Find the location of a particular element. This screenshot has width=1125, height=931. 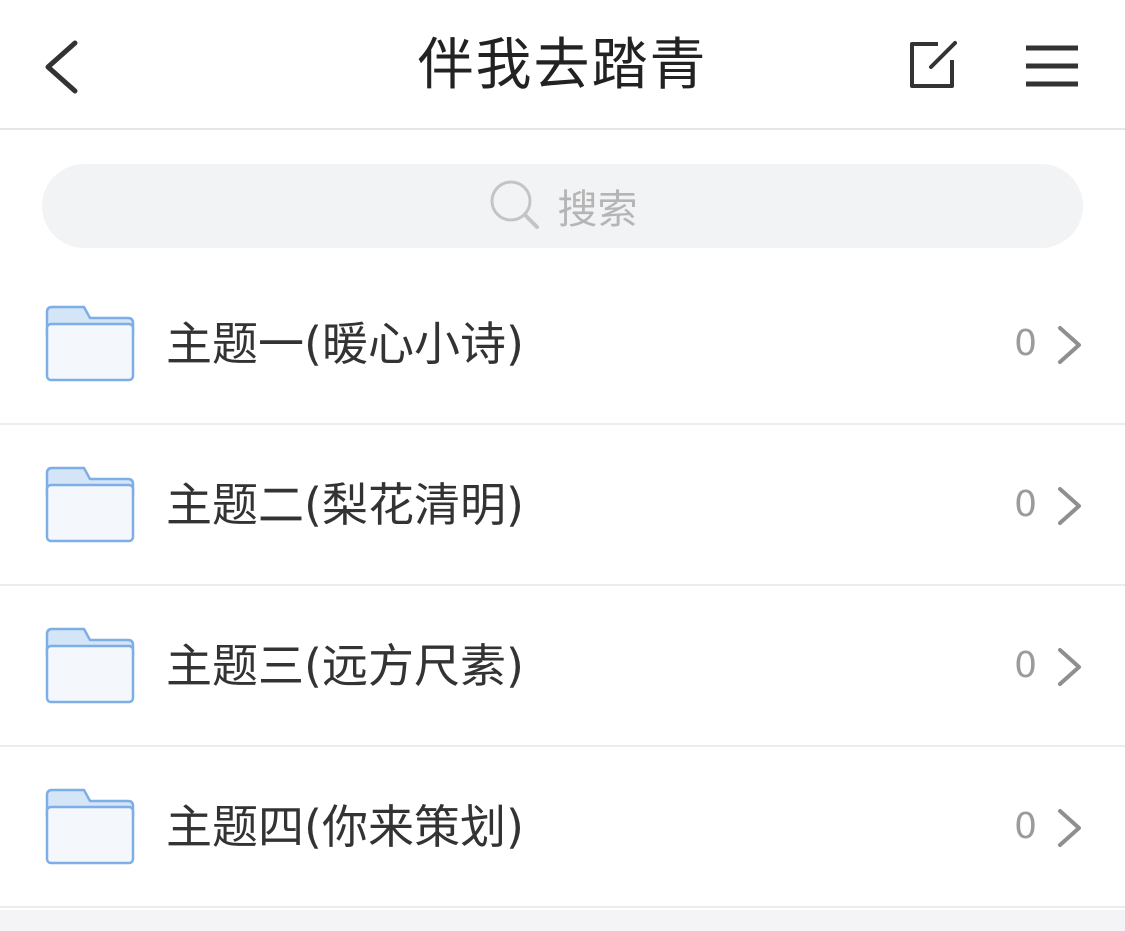

menu-button is located at coordinates (1052, 66).